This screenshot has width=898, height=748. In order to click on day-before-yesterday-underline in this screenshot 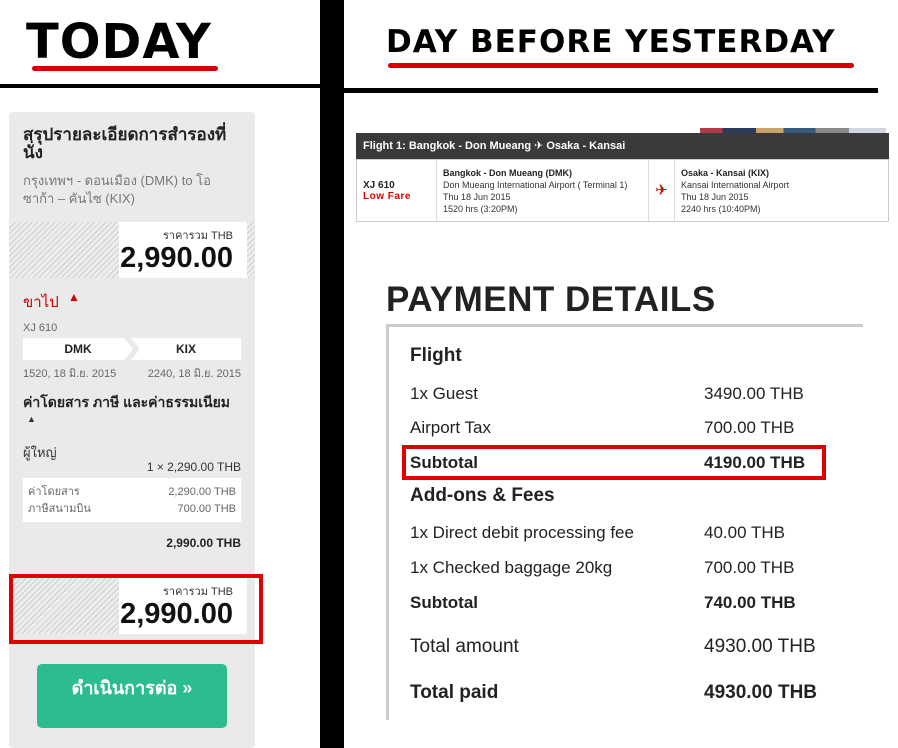, I will do `click(621, 65)`.